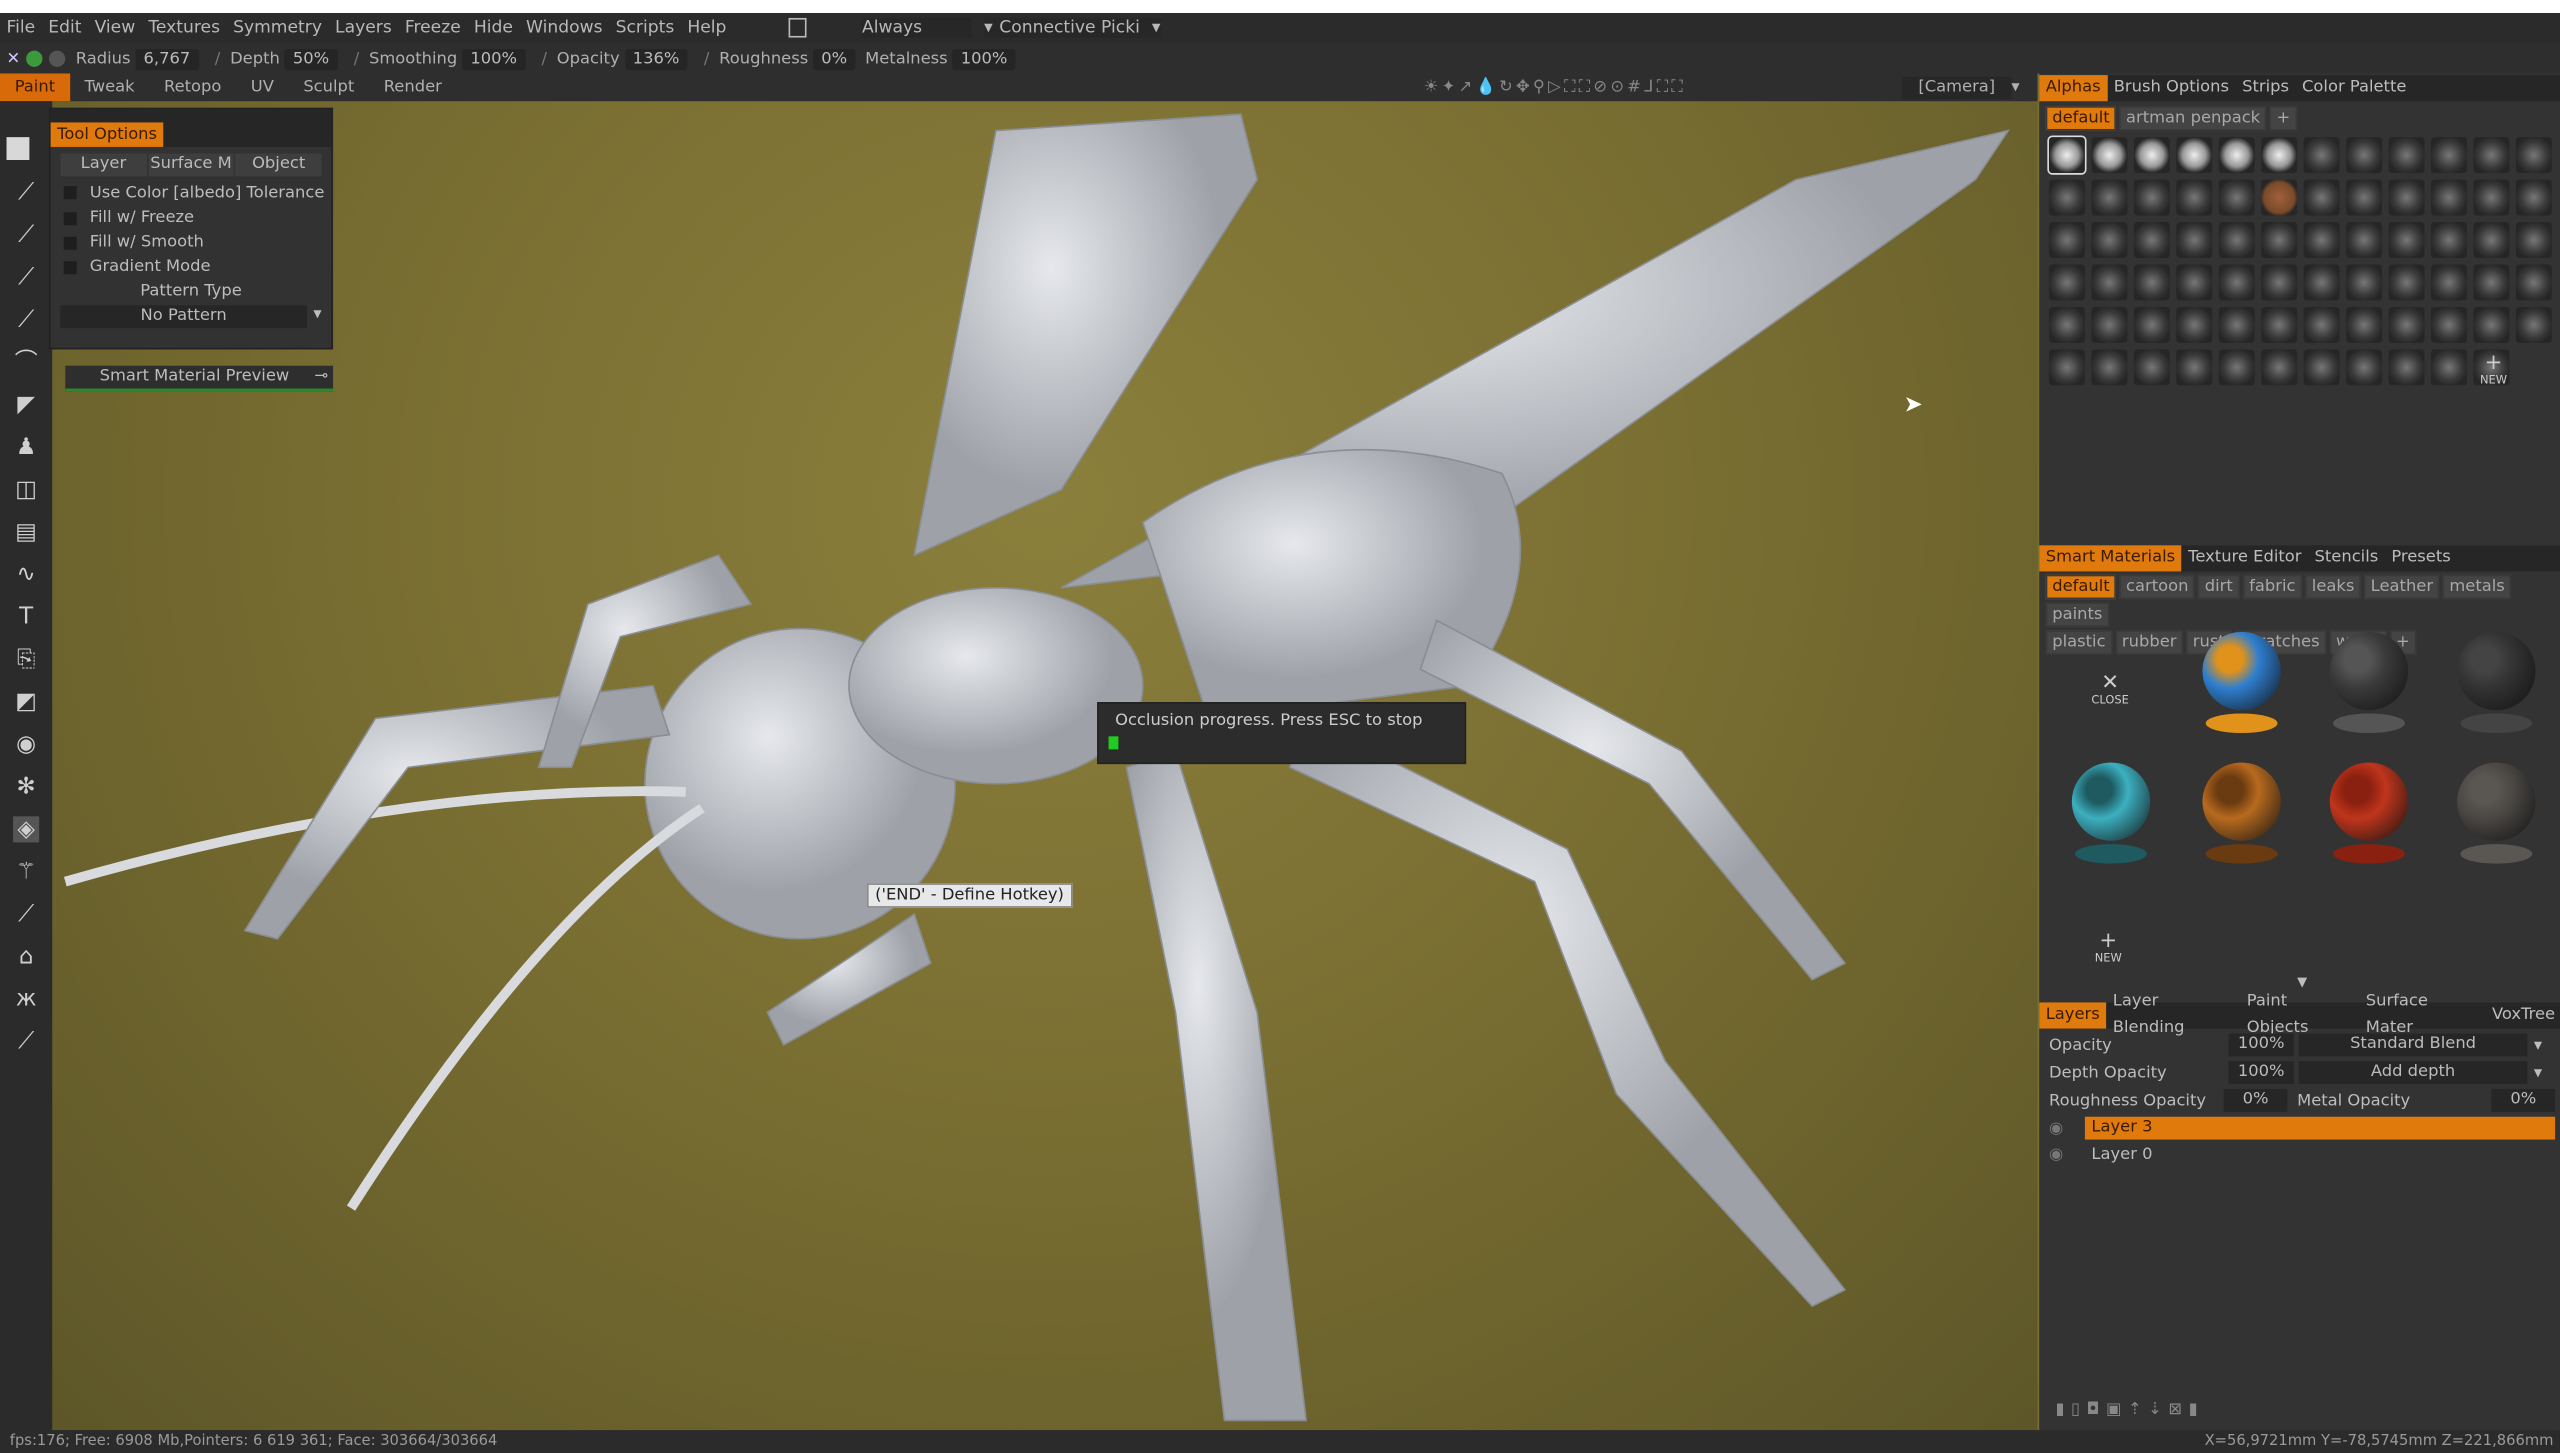 This screenshot has width=2560, height=1453. I want to click on pipette-icon: ⟋, so click(26, 914).